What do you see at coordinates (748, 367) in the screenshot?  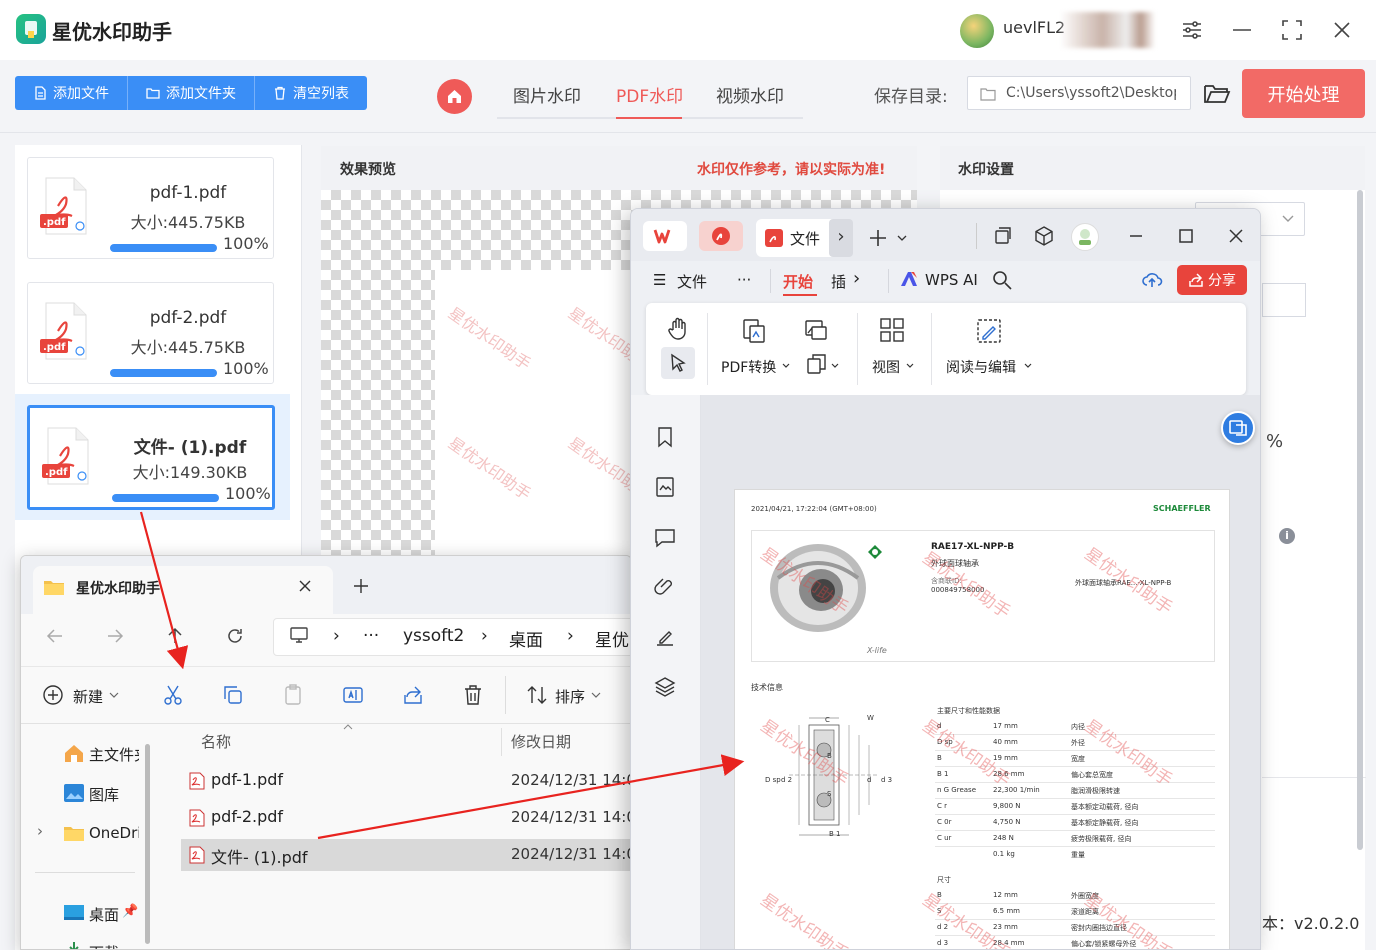 I see `pdf-convert-label: PDF转换` at bounding box center [748, 367].